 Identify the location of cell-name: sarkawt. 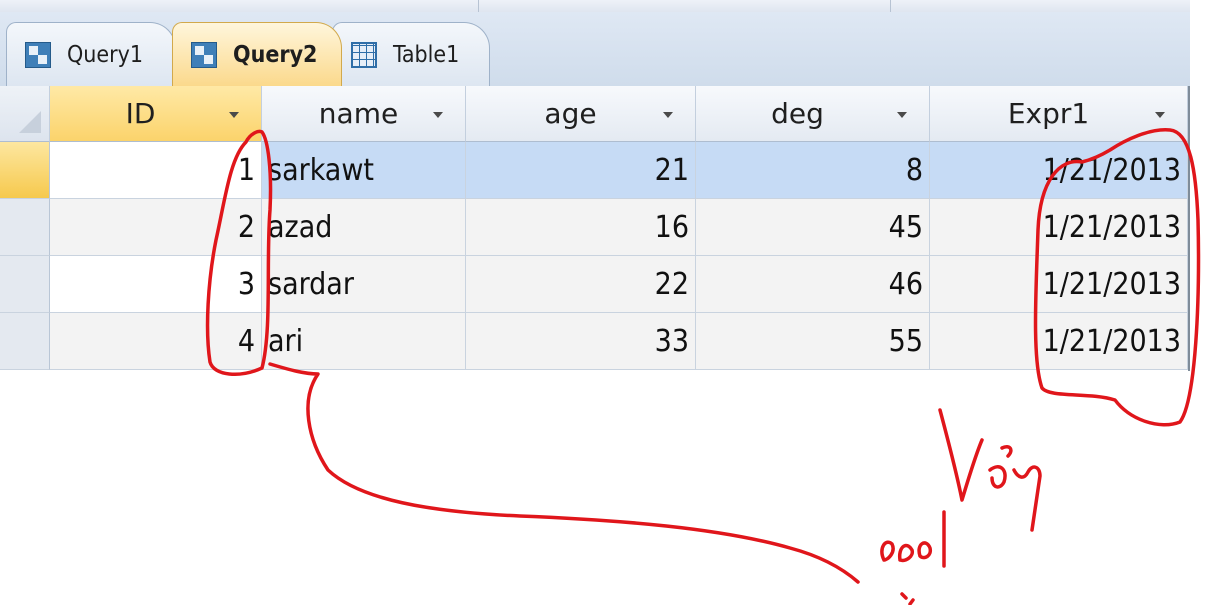
(364, 170).